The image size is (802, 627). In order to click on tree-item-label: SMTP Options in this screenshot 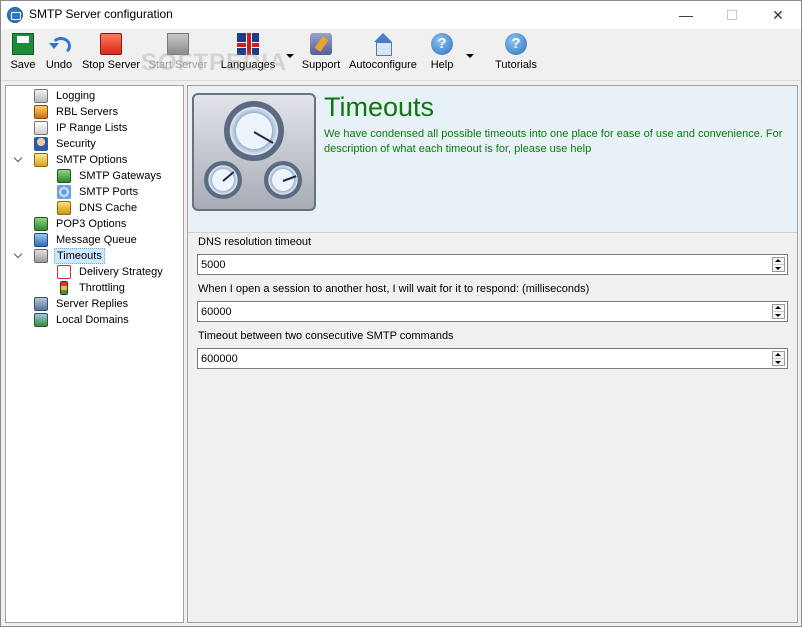, I will do `click(92, 160)`.